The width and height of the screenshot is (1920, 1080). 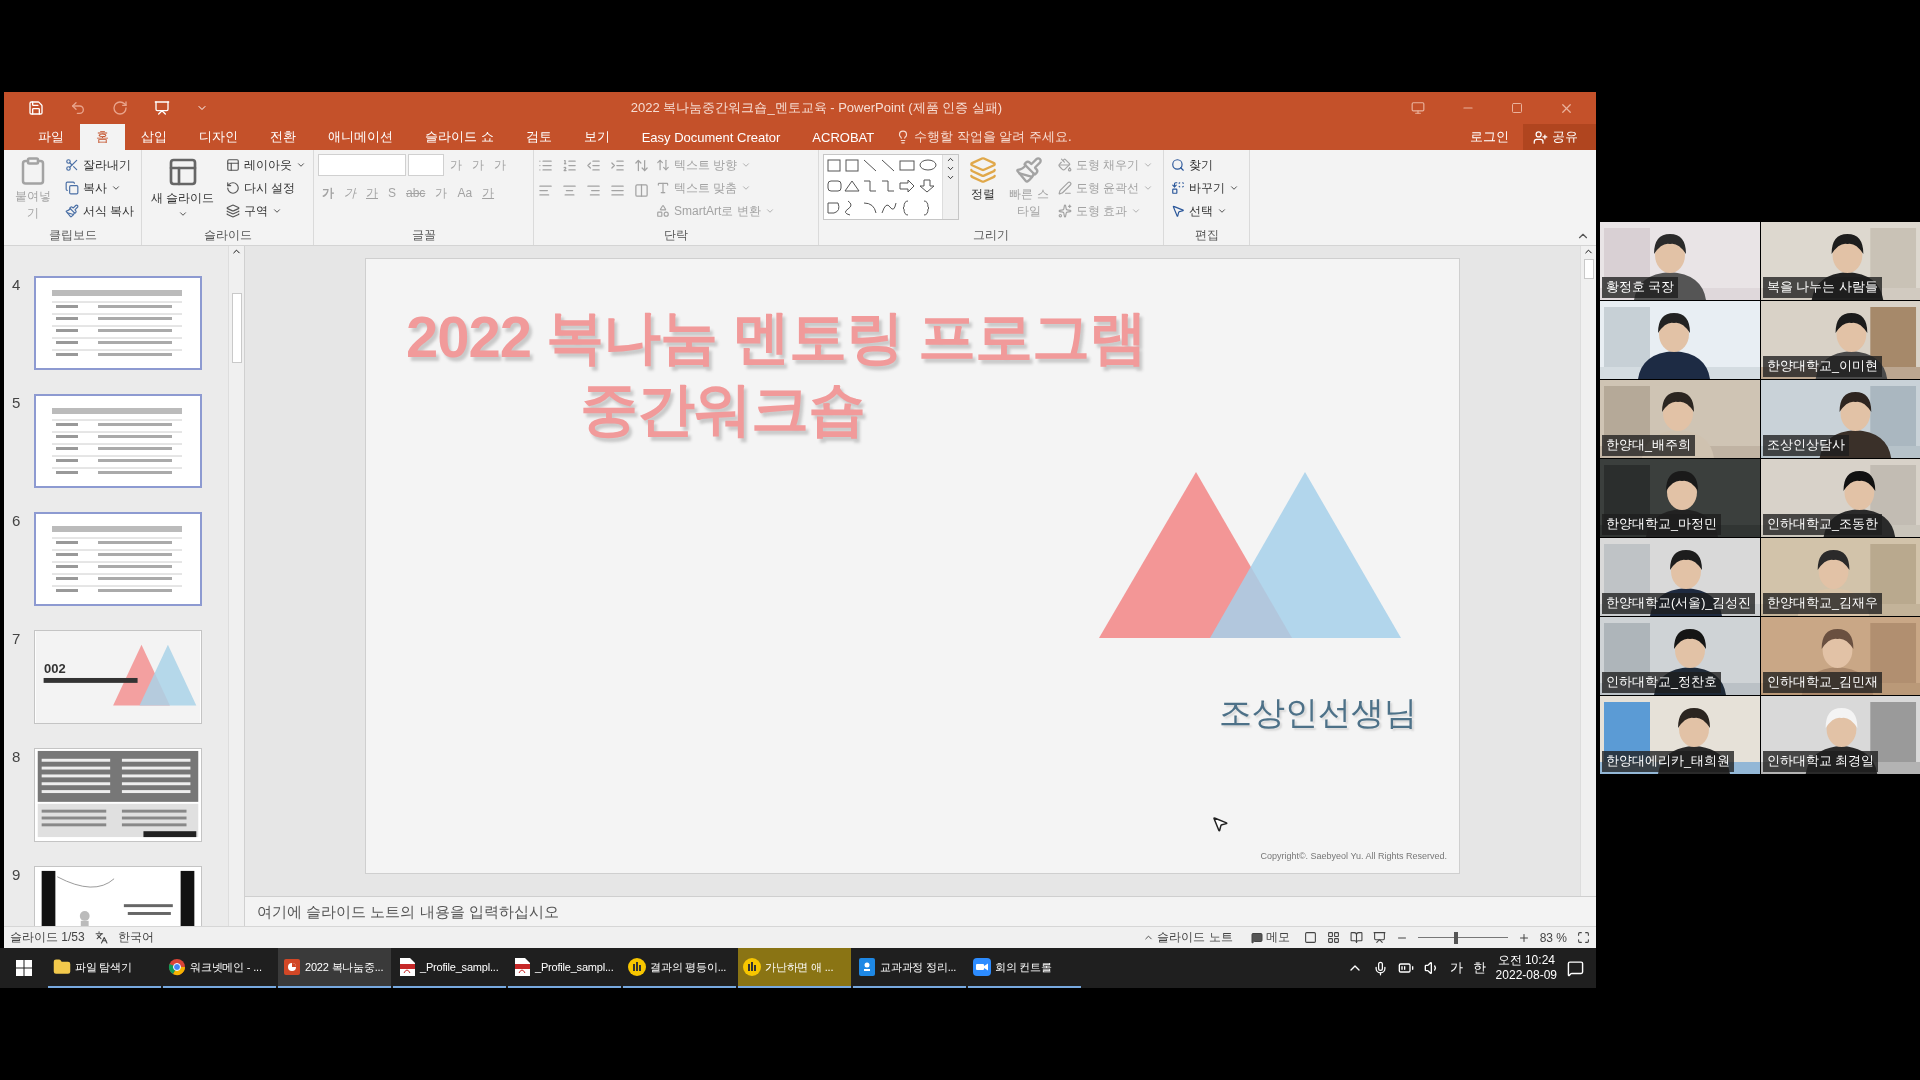 What do you see at coordinates (1405, 968) in the screenshot?
I see `battery-icon` at bounding box center [1405, 968].